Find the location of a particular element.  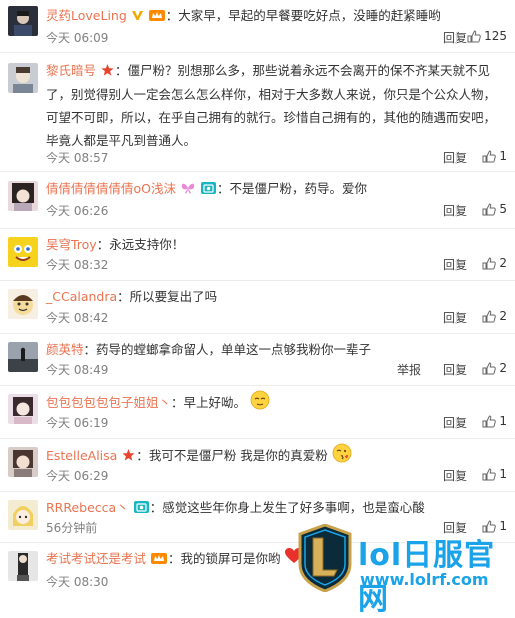

comment-text: 不是僵尸粉，药导。爱你 is located at coordinates (298, 188).